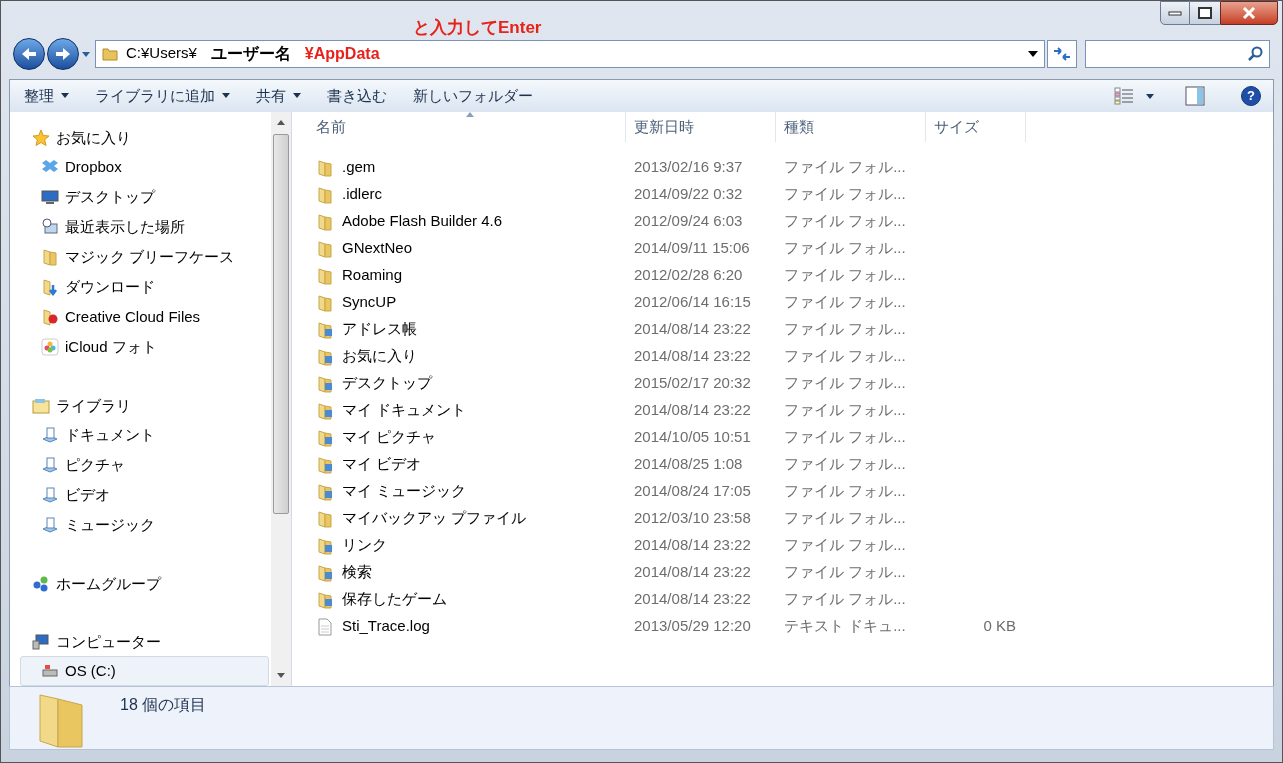 Image resolution: width=1283 pixels, height=763 pixels. Describe the element at coordinates (50, 287) in the screenshot. I see `download-folder-icon` at that location.